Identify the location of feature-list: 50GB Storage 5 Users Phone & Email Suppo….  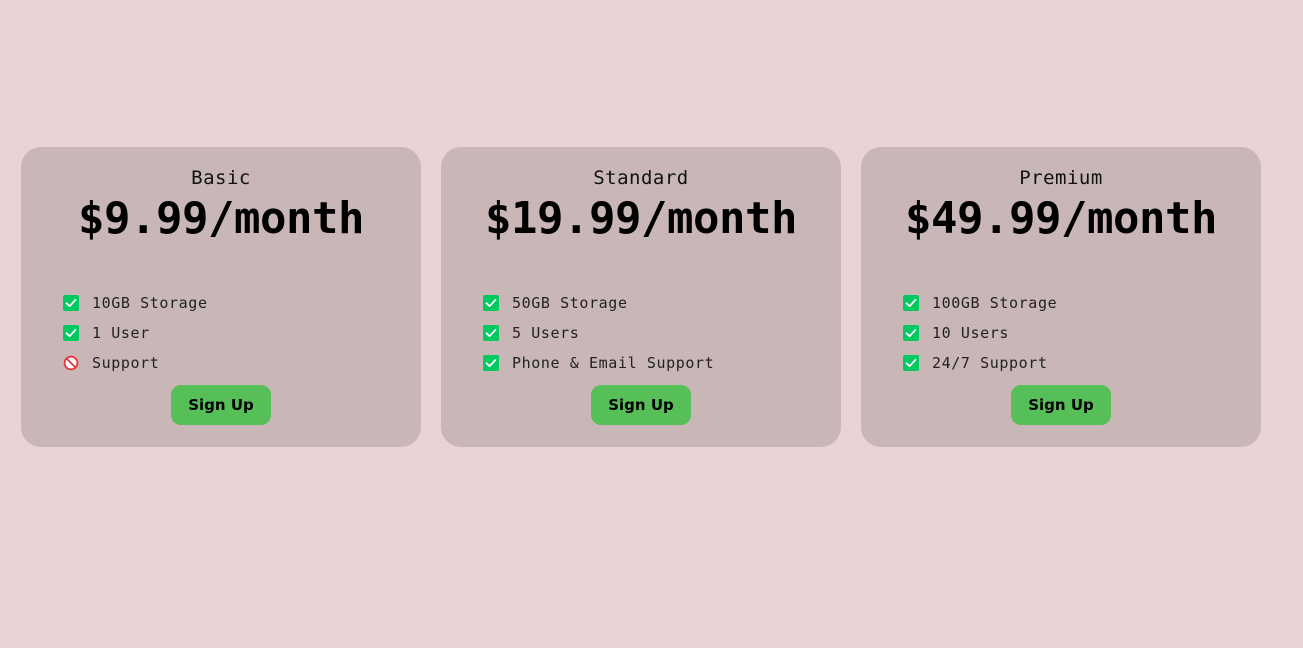
(598, 333).